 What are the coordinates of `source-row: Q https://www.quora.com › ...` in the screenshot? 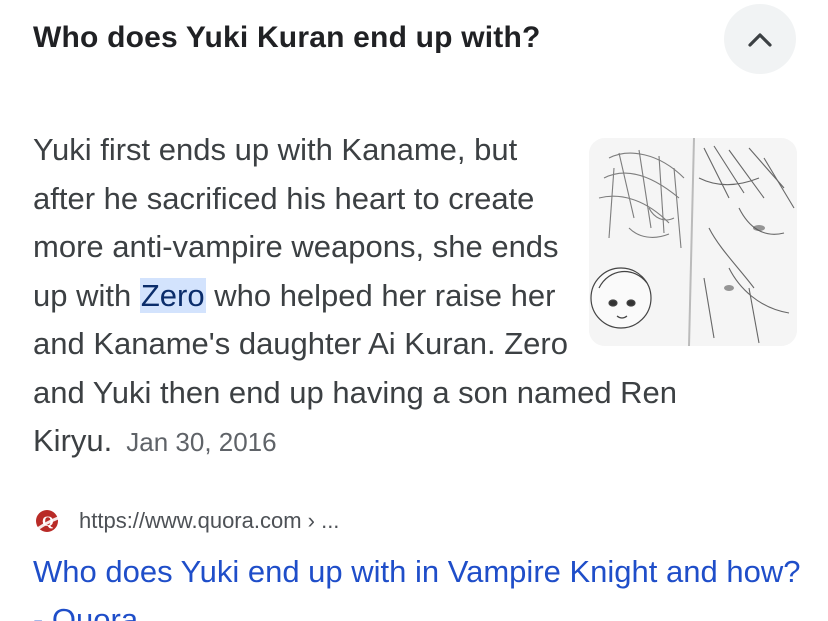 It's located at (186, 521).